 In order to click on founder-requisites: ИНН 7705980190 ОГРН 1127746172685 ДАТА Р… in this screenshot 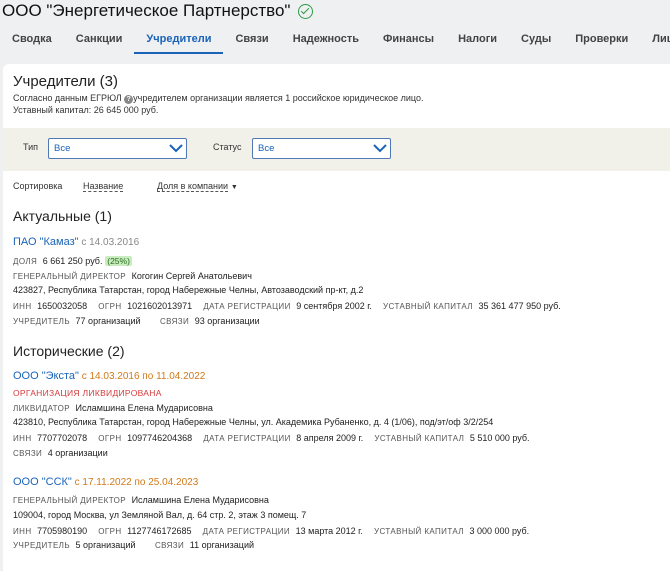, I will do `click(271, 531)`.